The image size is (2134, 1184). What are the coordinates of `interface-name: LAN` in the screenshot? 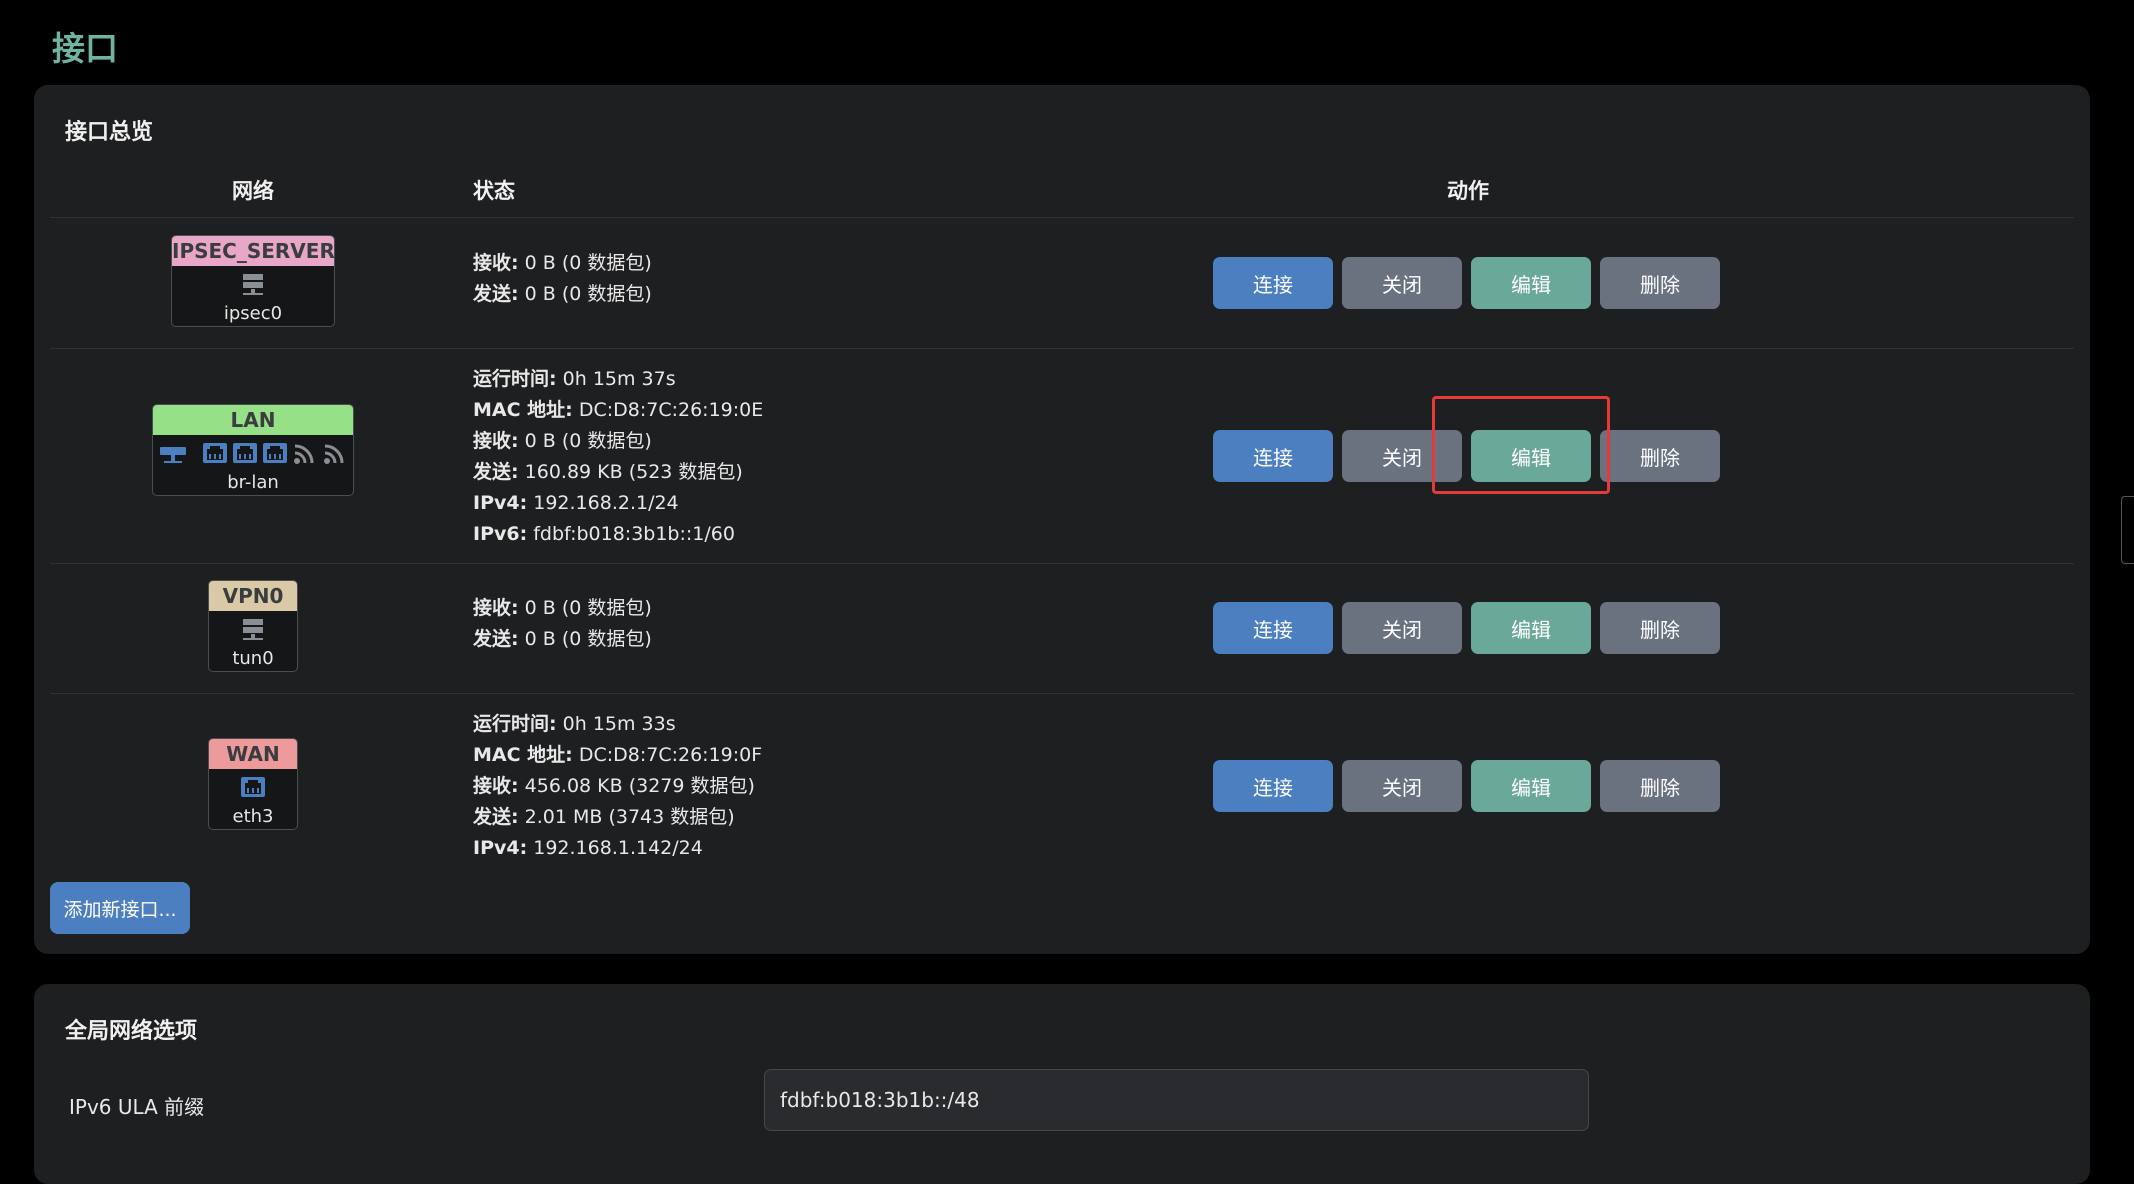 It's located at (253, 420).